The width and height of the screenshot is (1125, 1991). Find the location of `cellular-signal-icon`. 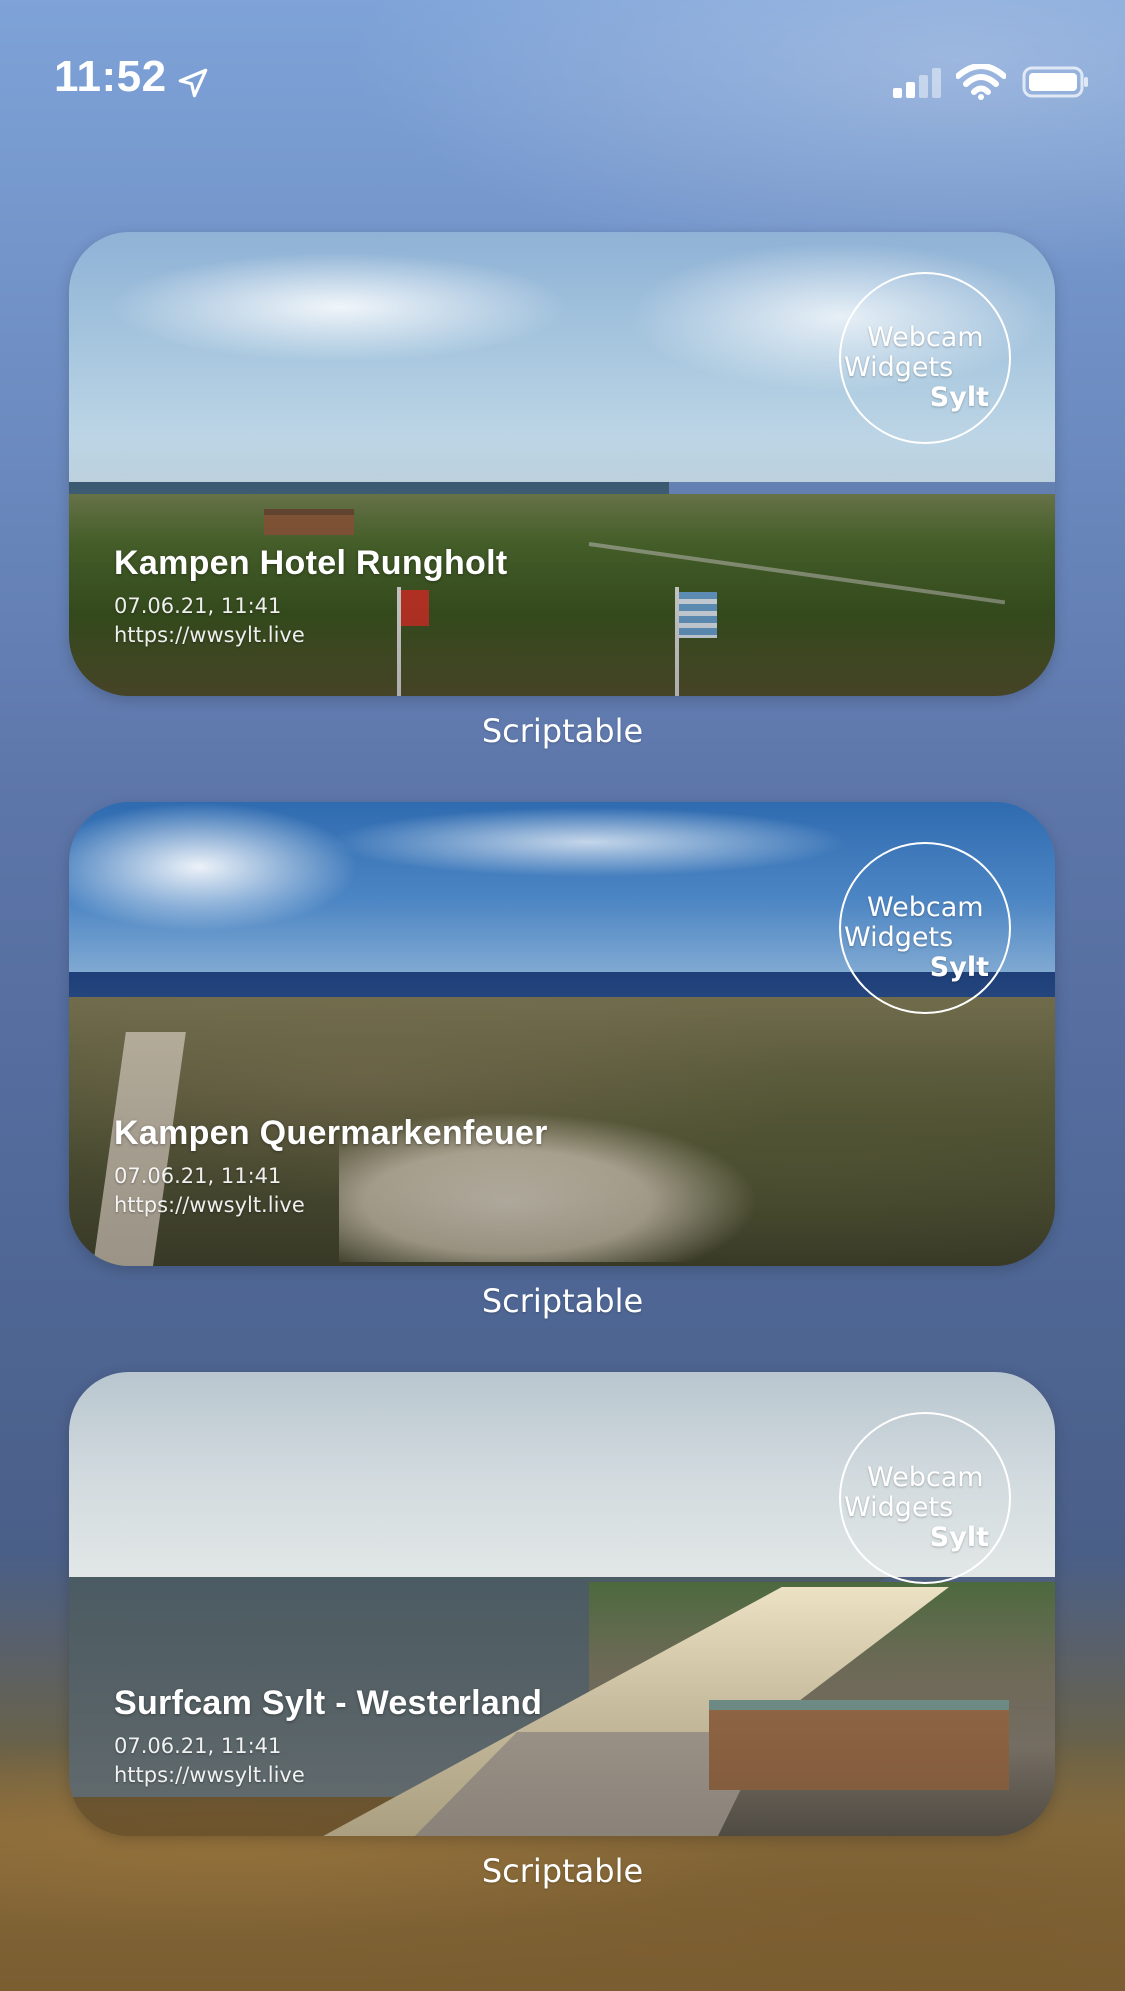

cellular-signal-icon is located at coordinates (917, 83).